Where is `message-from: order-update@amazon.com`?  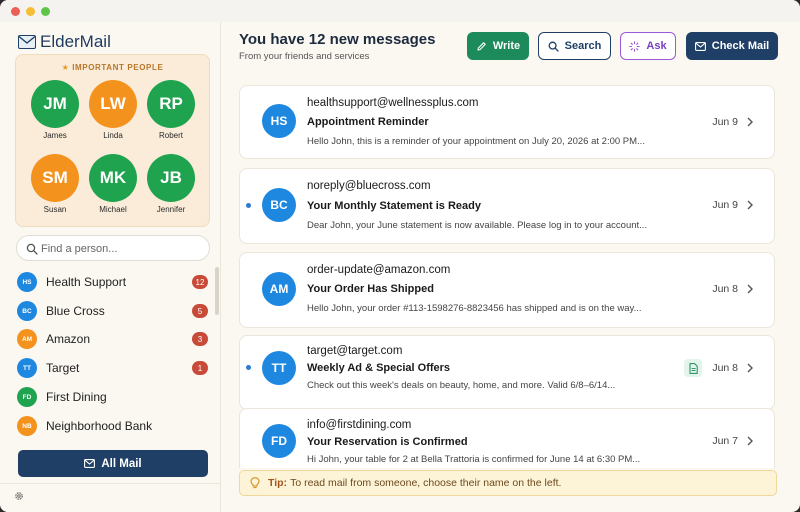
message-from: order-update@amazon.com is located at coordinates (379, 270).